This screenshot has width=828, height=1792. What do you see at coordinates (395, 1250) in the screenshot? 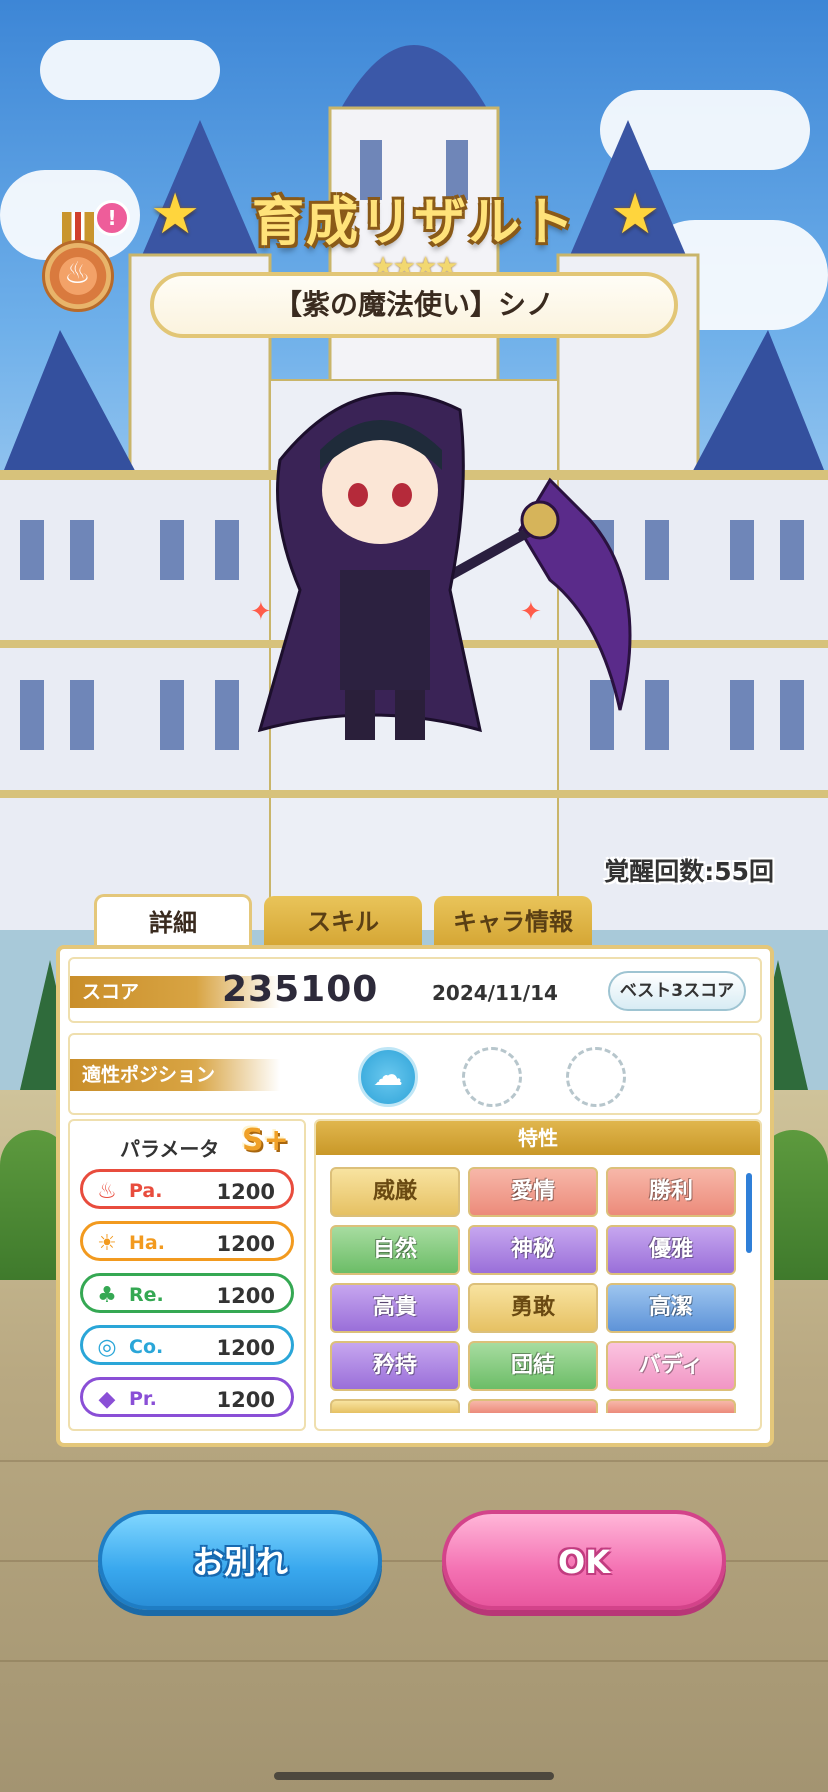
I see `trait-chip: 自然` at bounding box center [395, 1250].